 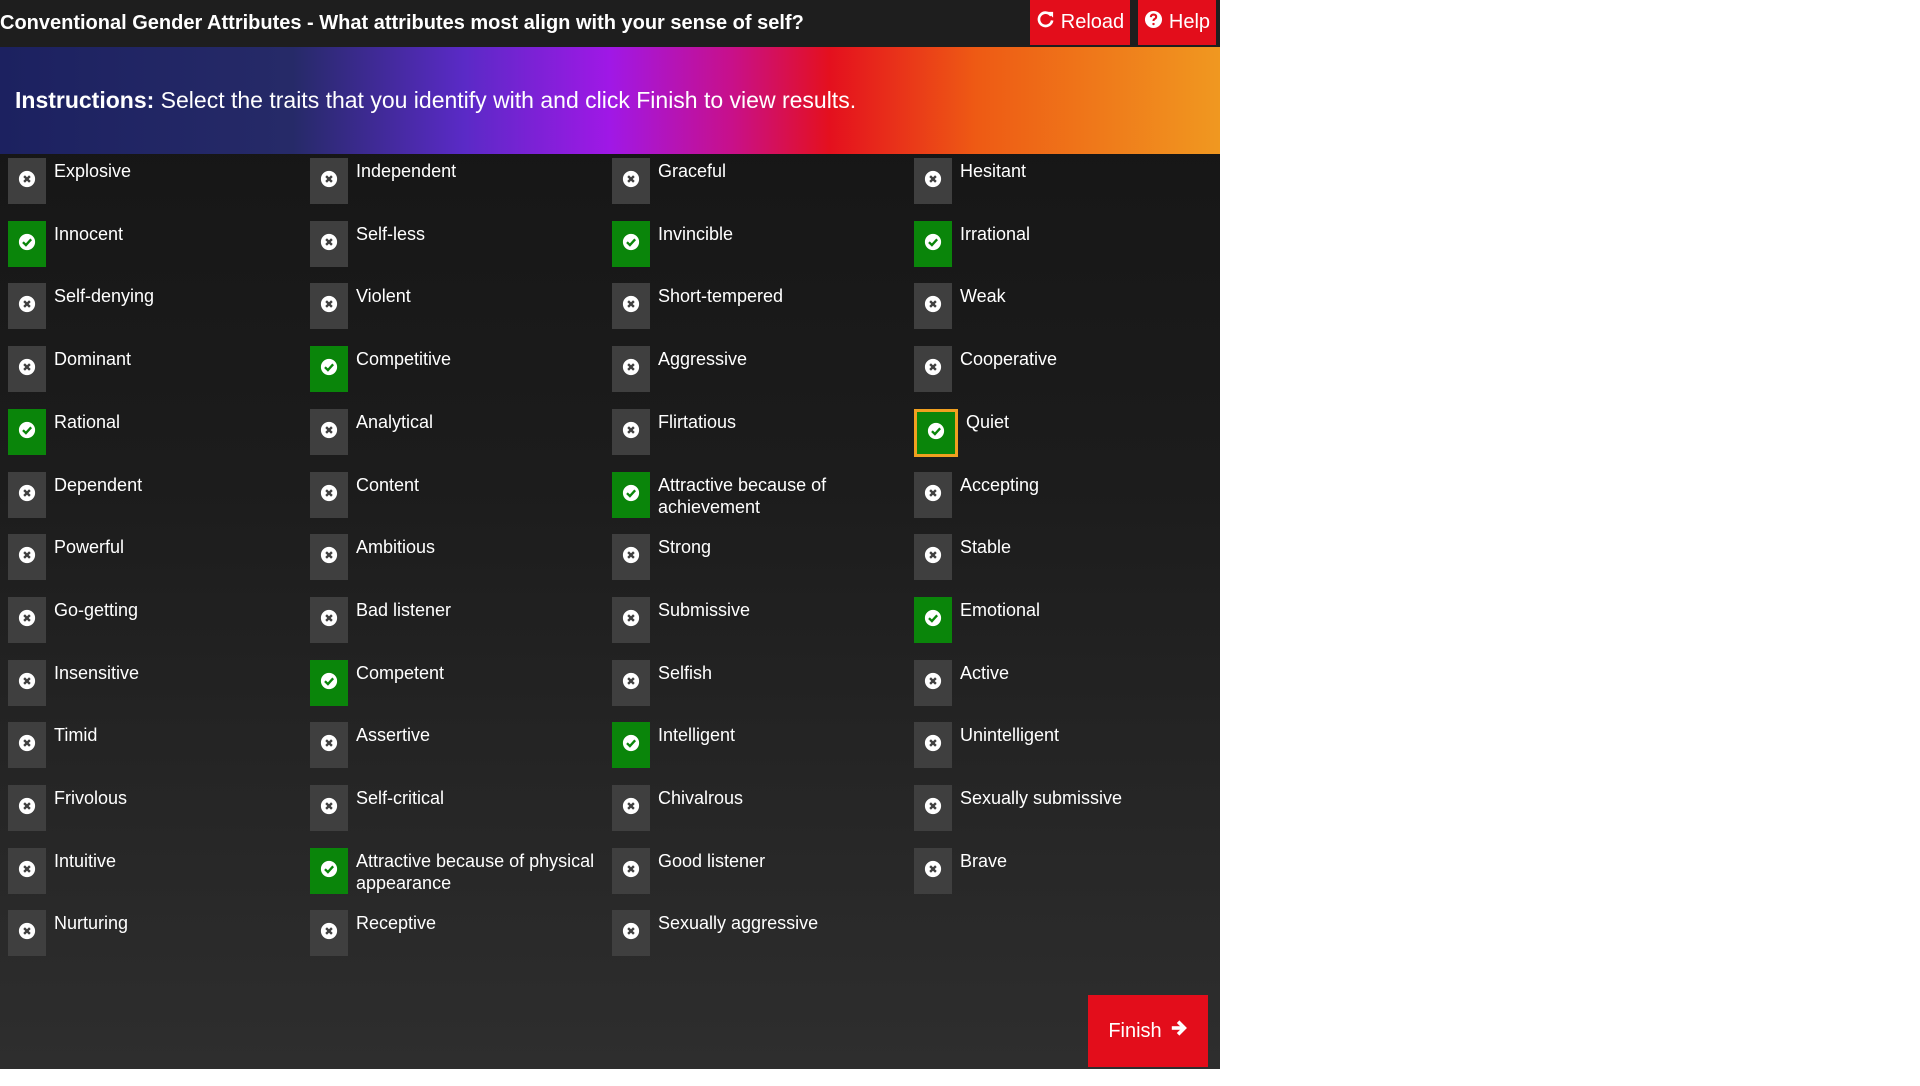 I want to click on trait-item-receptive: Receptive, so click(x=460, y=941).